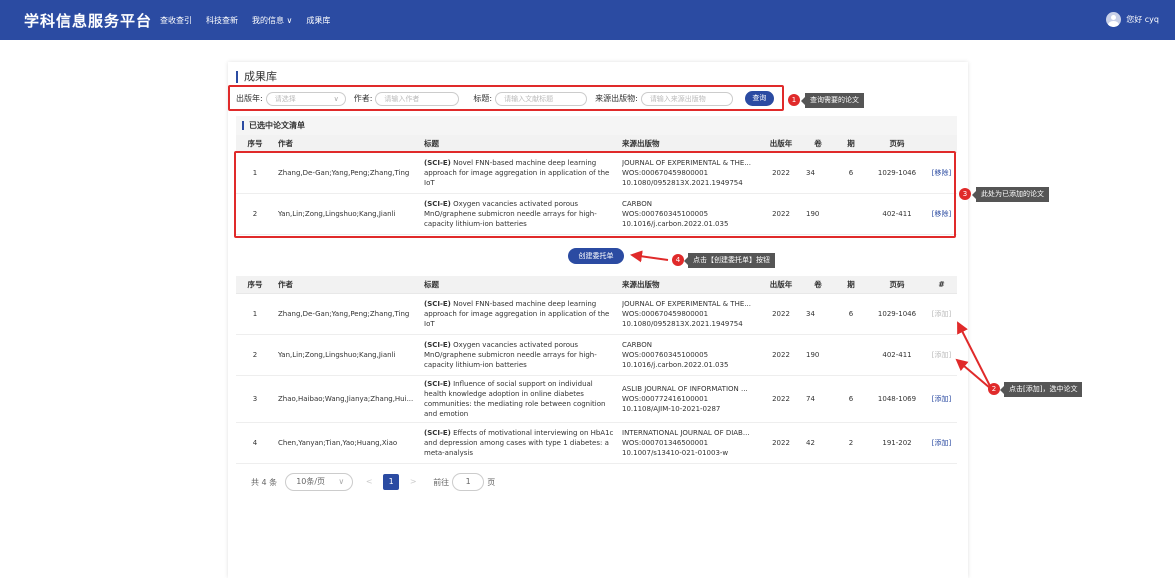 The width and height of the screenshot is (1175, 578). I want to click on total-count: 共 4 条, so click(264, 482).